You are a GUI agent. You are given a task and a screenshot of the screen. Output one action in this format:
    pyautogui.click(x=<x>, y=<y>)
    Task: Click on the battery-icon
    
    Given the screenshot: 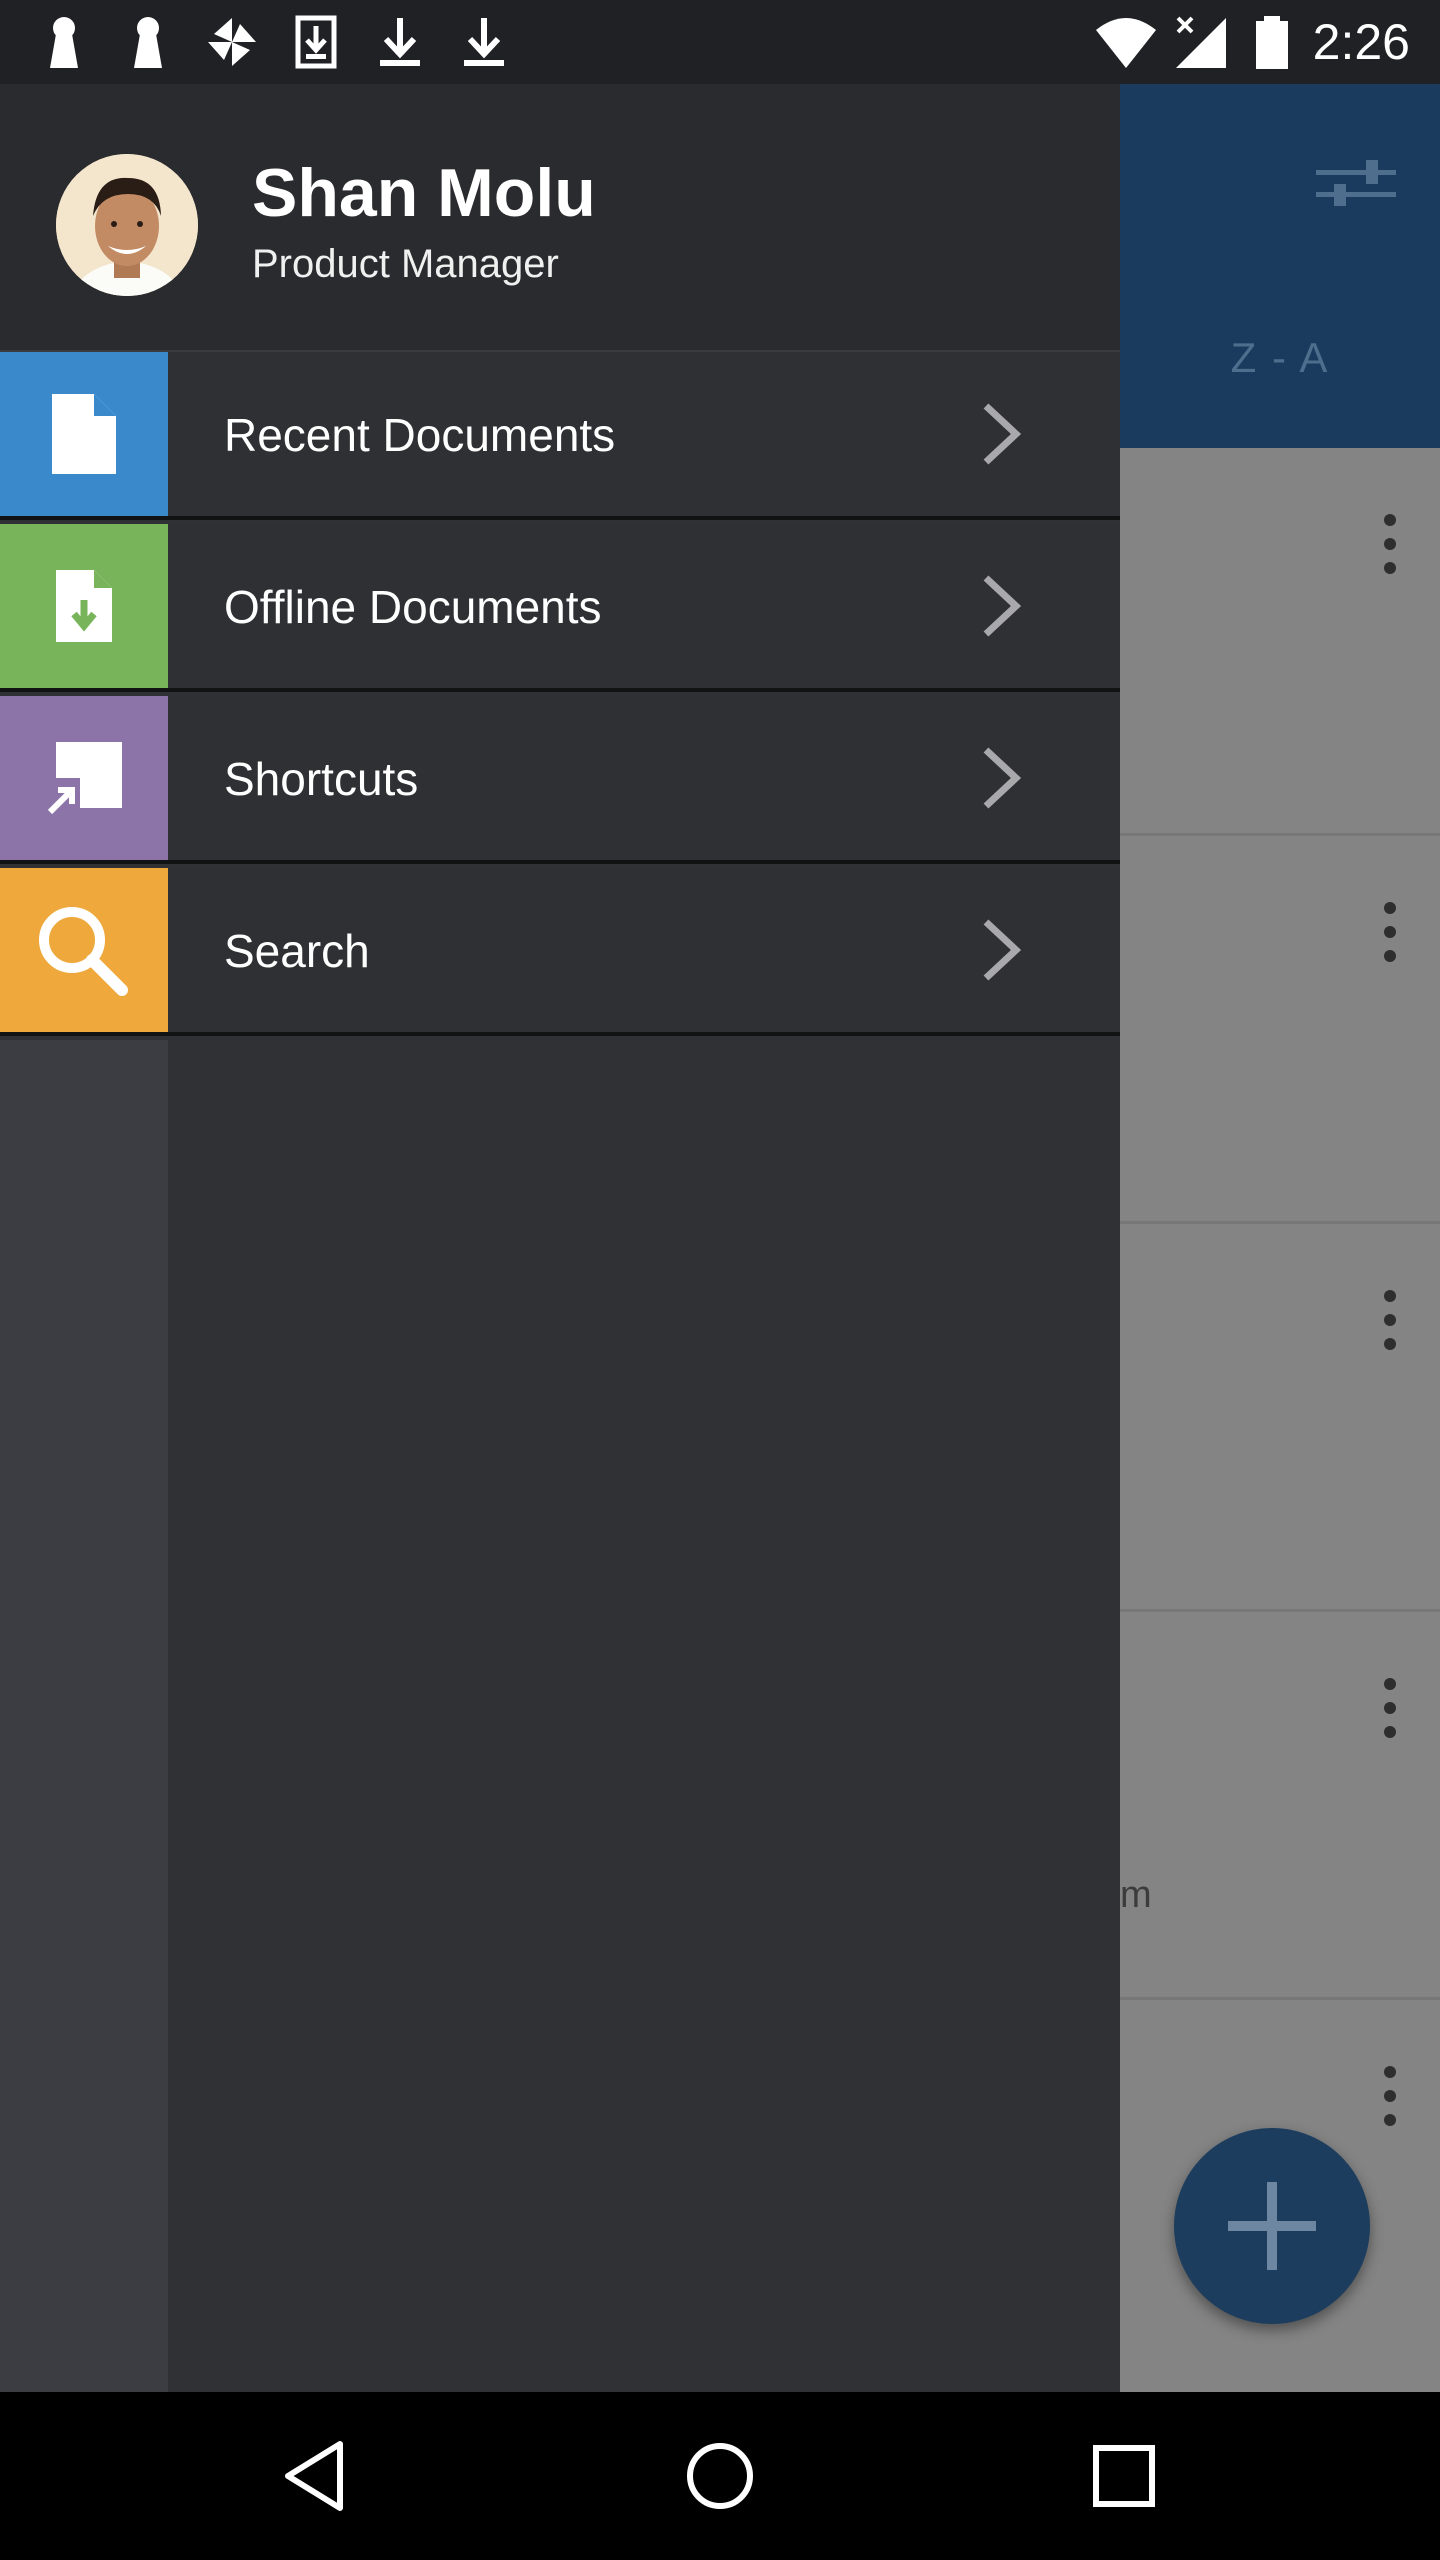 What is the action you would take?
    pyautogui.click(x=1272, y=42)
    